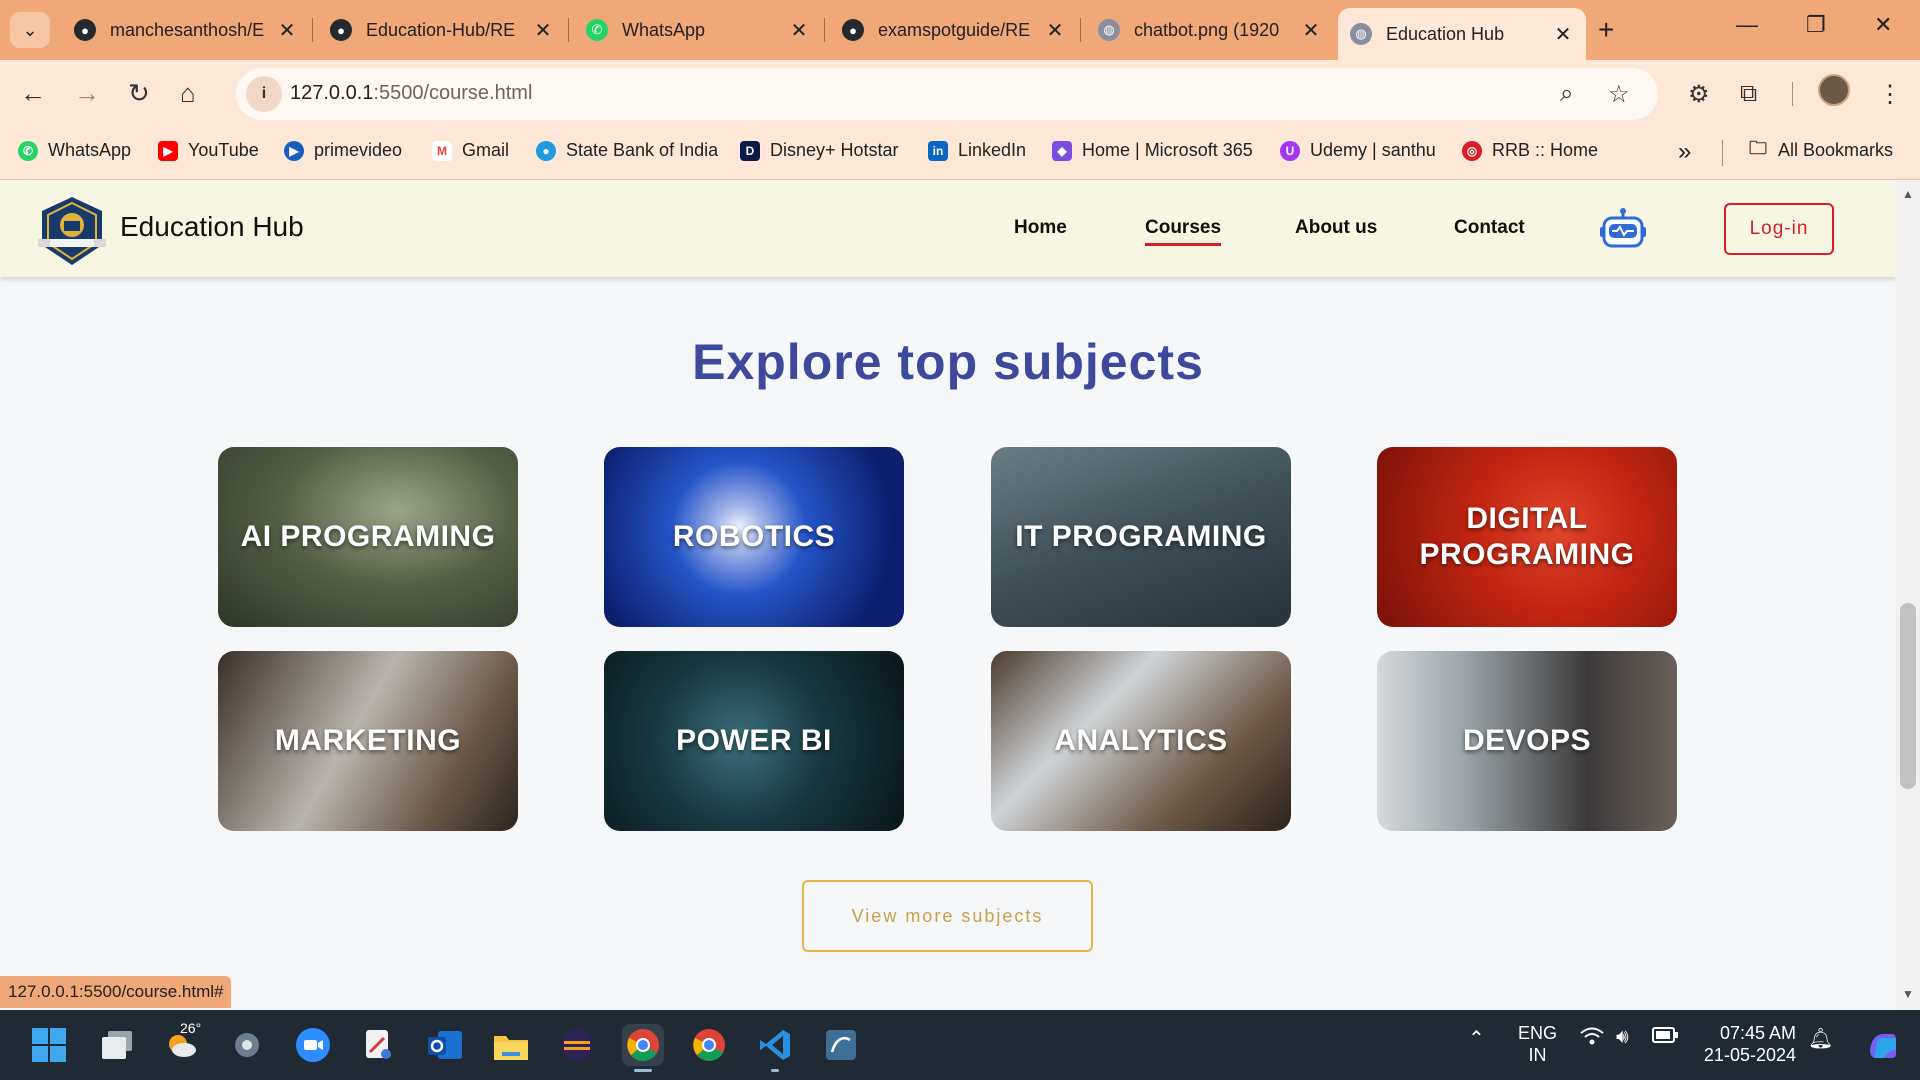 This screenshot has width=1920, height=1080. I want to click on tab-title: Education-Hub/RE, so click(441, 29).